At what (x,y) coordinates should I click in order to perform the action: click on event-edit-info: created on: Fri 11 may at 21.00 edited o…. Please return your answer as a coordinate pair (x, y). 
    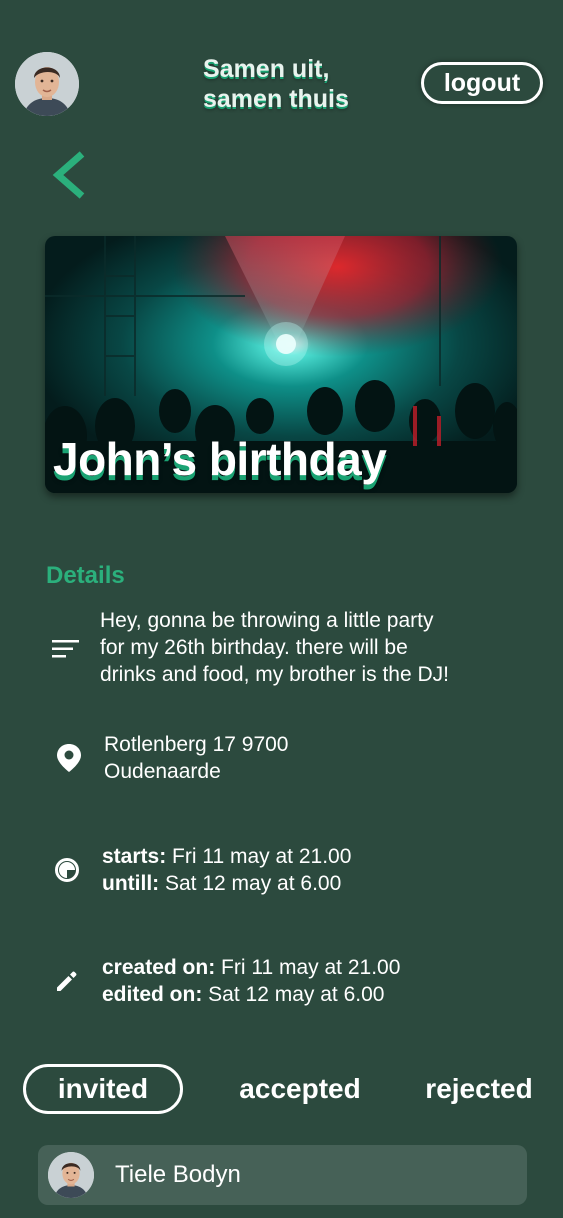
    Looking at the image, I should click on (251, 981).